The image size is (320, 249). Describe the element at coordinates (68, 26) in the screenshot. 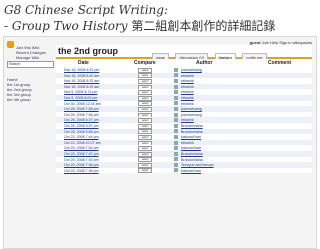

I see `slide-title-line2-prefix: - Group Two History` at that location.